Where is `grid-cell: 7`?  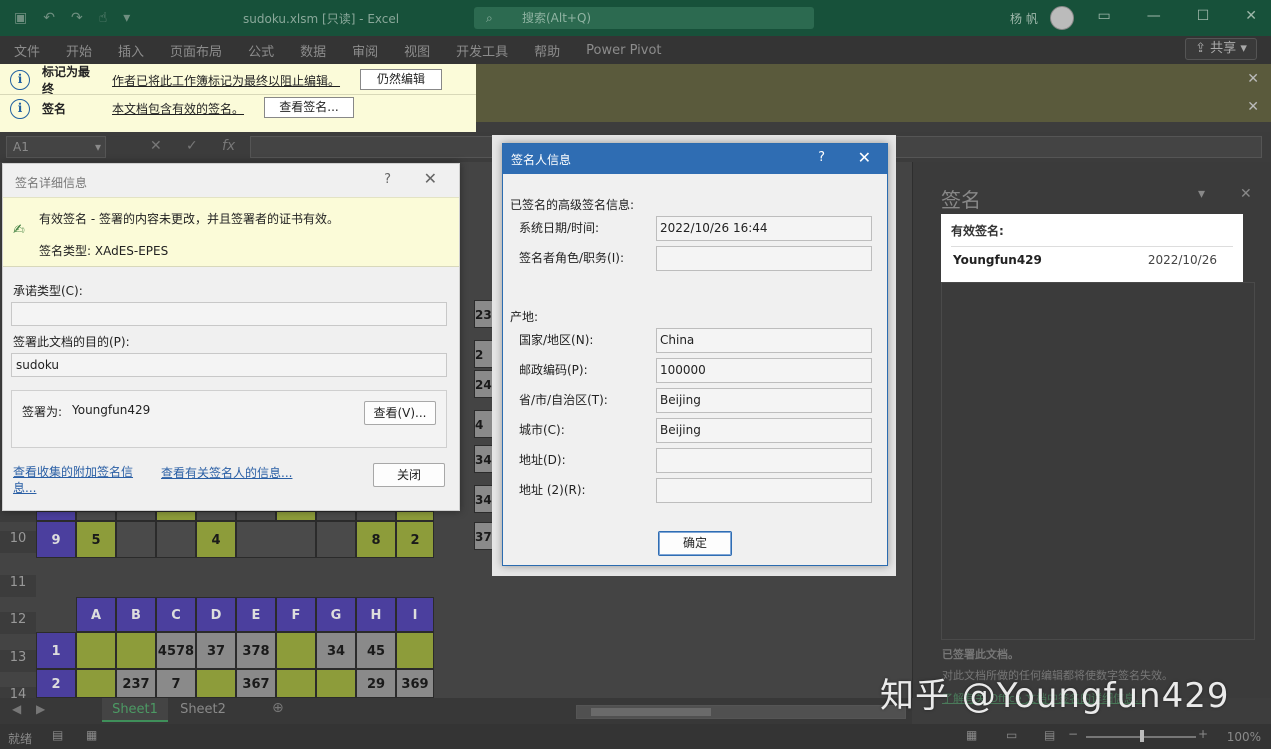 grid-cell: 7 is located at coordinates (176, 683).